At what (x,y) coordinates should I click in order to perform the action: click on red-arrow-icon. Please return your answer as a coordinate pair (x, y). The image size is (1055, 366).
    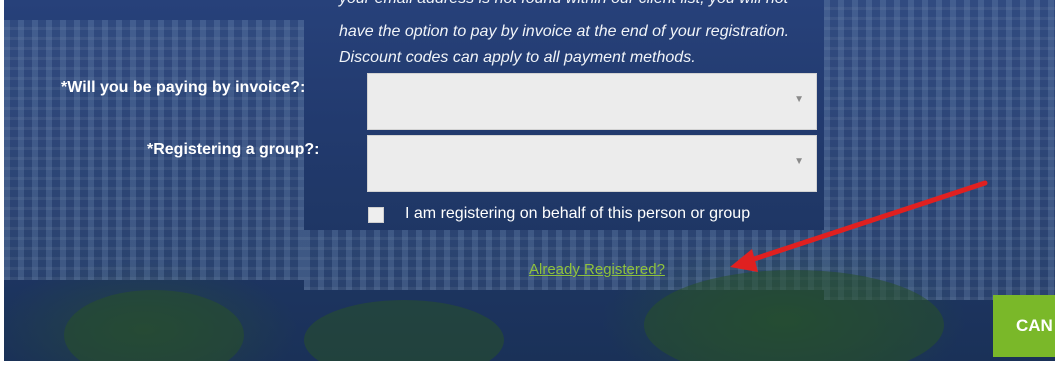
    Looking at the image, I should click on (859, 226).